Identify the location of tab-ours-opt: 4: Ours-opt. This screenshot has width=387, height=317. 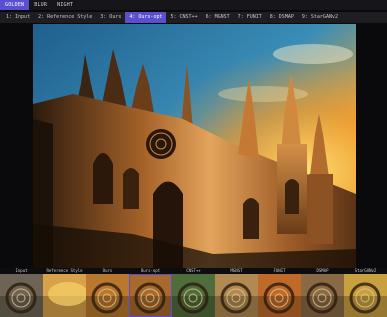
(146, 17).